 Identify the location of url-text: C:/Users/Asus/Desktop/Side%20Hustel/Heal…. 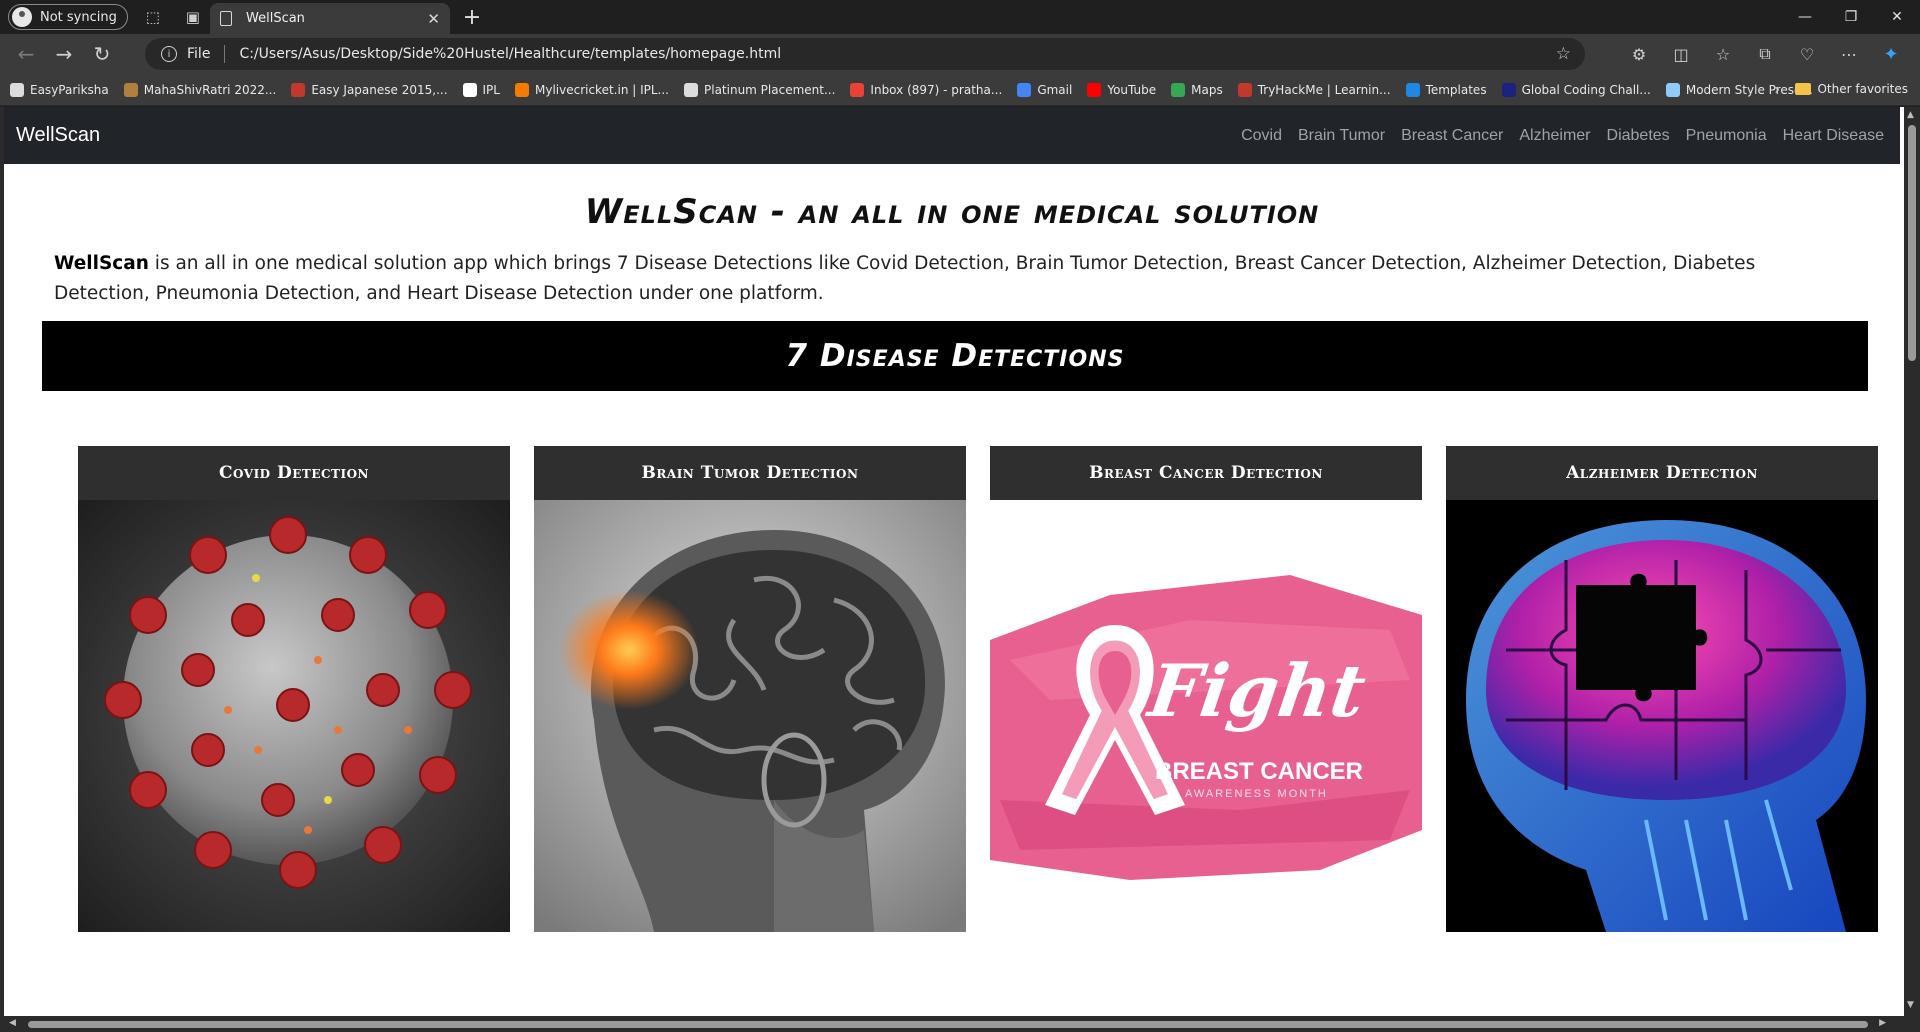
(510, 54).